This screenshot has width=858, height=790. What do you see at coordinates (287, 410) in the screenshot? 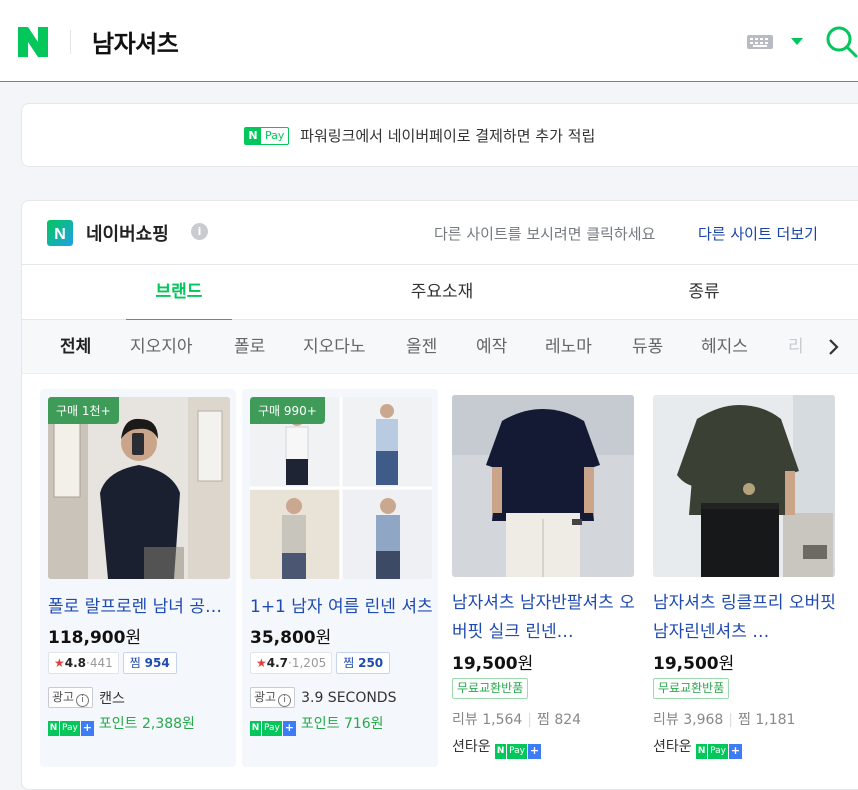
I see `purchase-badge: 구매 990+` at bounding box center [287, 410].